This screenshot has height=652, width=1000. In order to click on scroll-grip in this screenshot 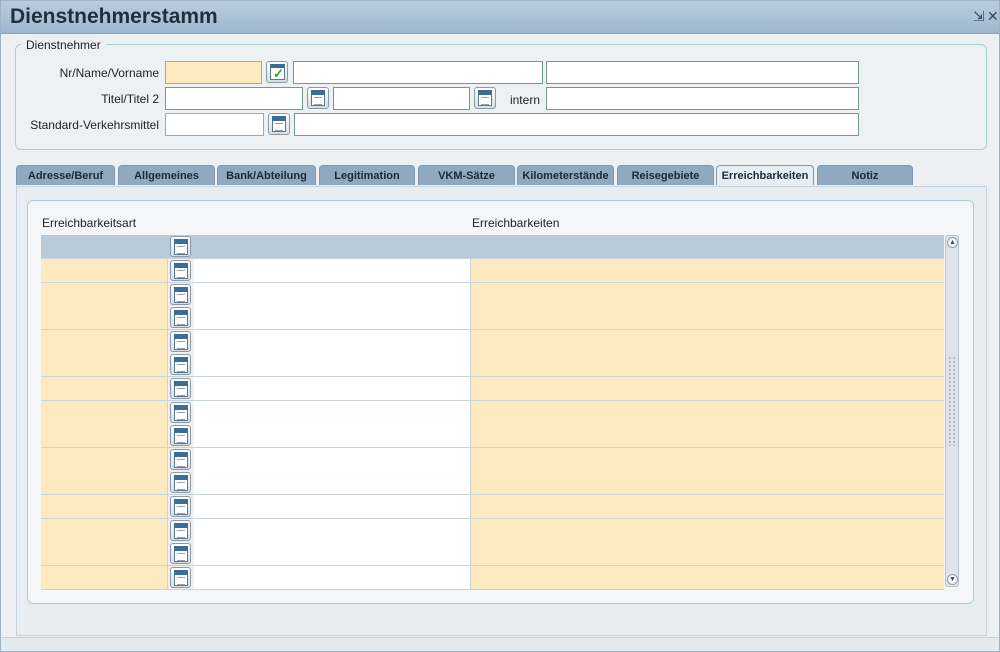, I will do `click(952, 401)`.